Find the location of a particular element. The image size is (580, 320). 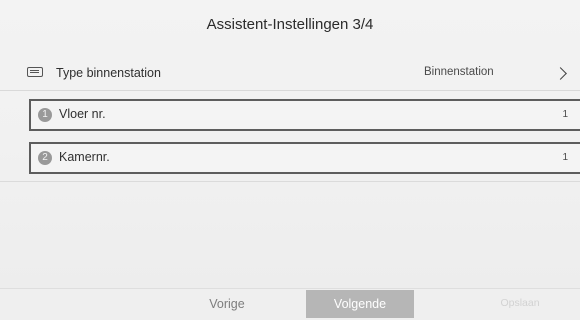

floor-number-label: Vloer nr. is located at coordinates (82, 114).